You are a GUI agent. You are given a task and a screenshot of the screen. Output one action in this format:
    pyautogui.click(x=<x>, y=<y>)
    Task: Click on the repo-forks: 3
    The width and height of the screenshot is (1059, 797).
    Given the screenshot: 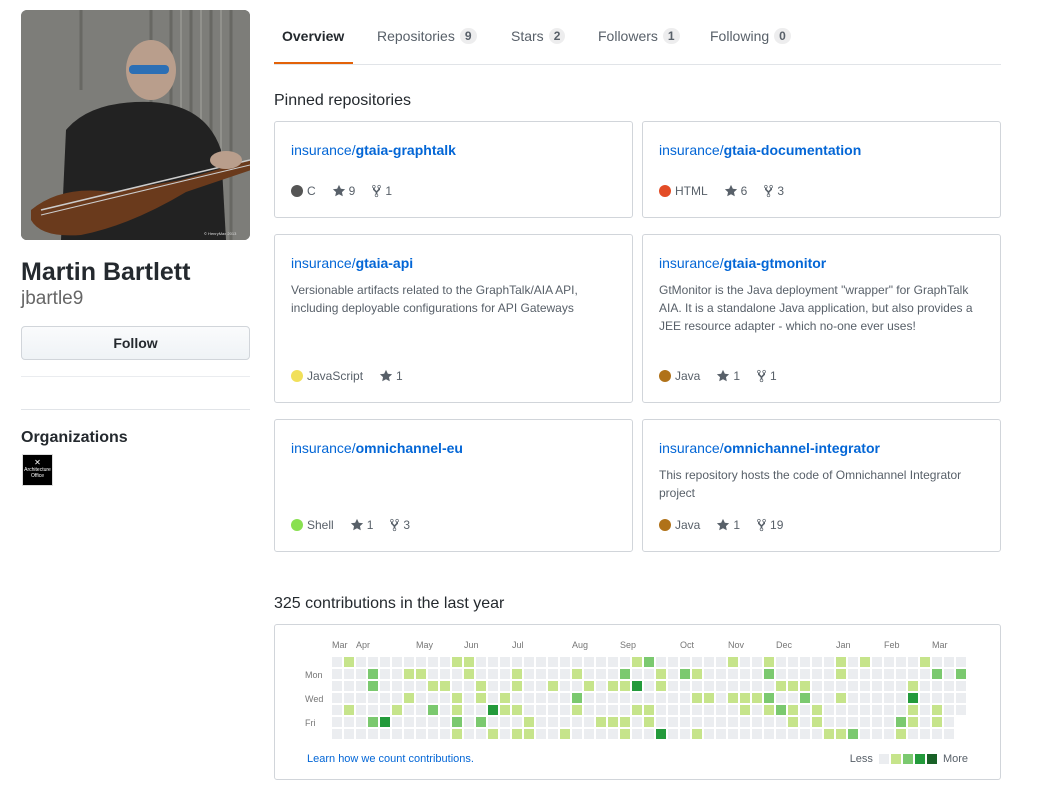 What is the action you would take?
    pyautogui.click(x=773, y=191)
    